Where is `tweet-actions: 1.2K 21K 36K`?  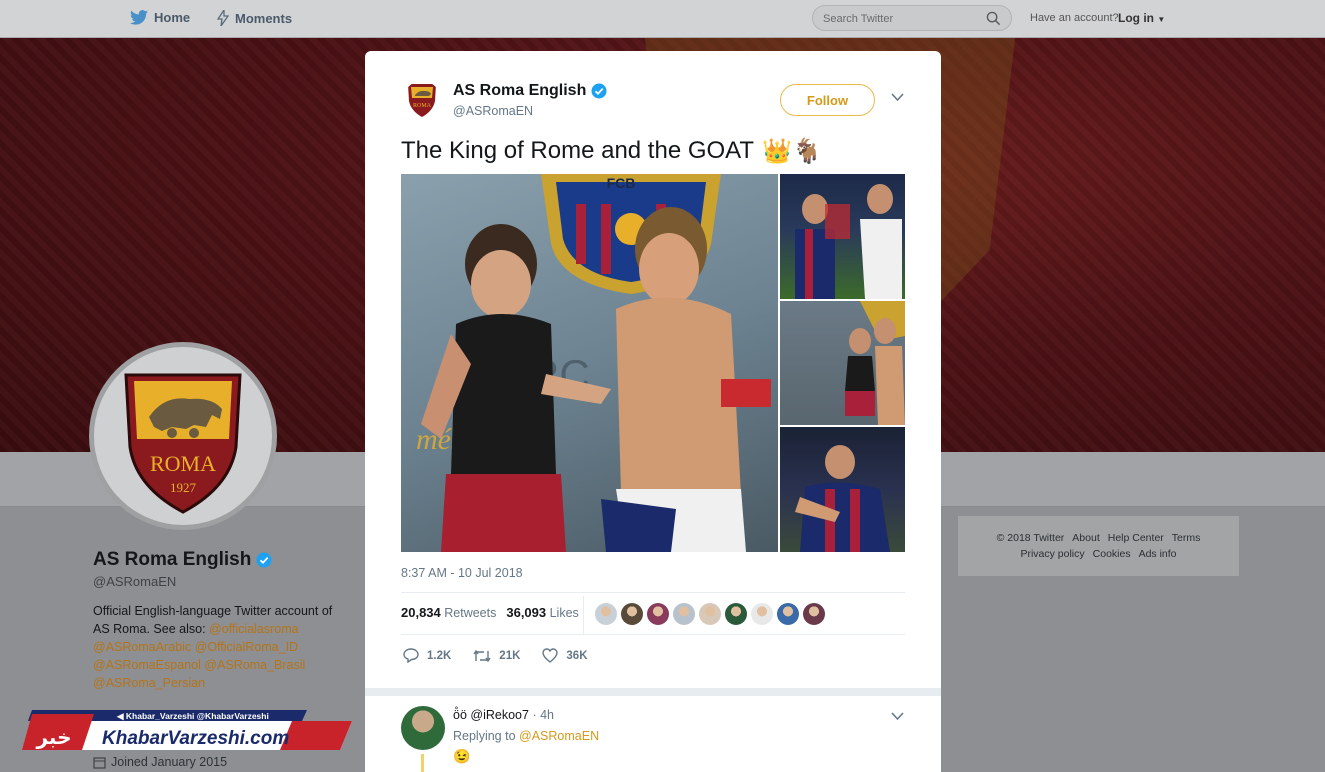 tweet-actions: 1.2K 21K 36K is located at coordinates (495, 655).